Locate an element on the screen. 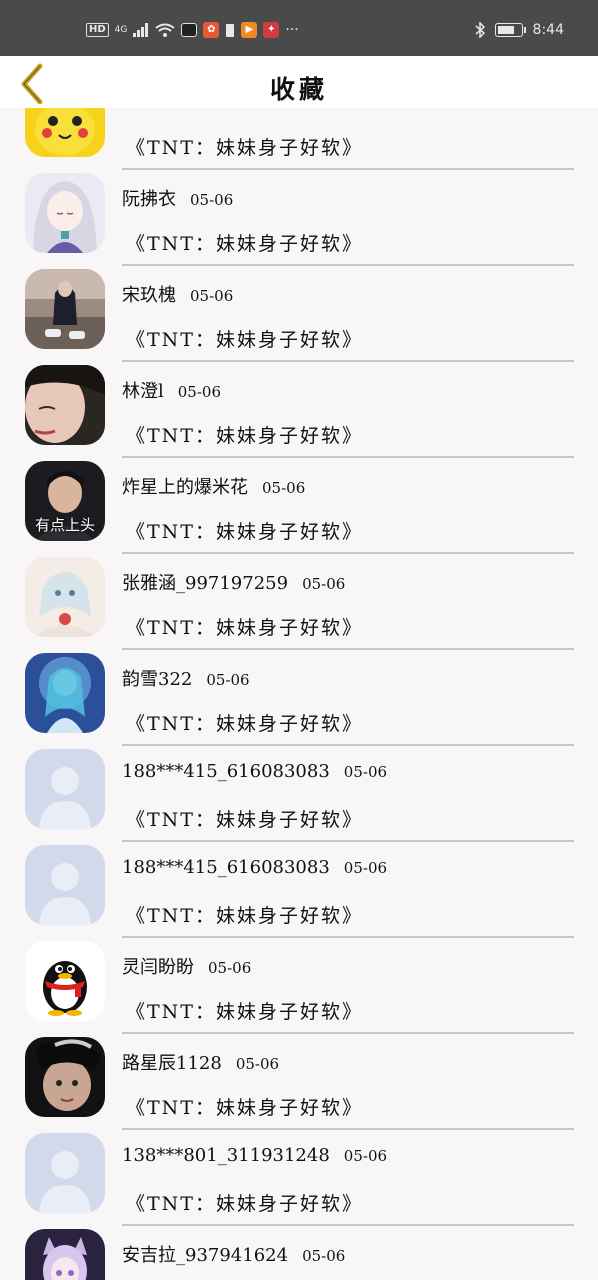  page-title: 收藏 is located at coordinates (298, 89).